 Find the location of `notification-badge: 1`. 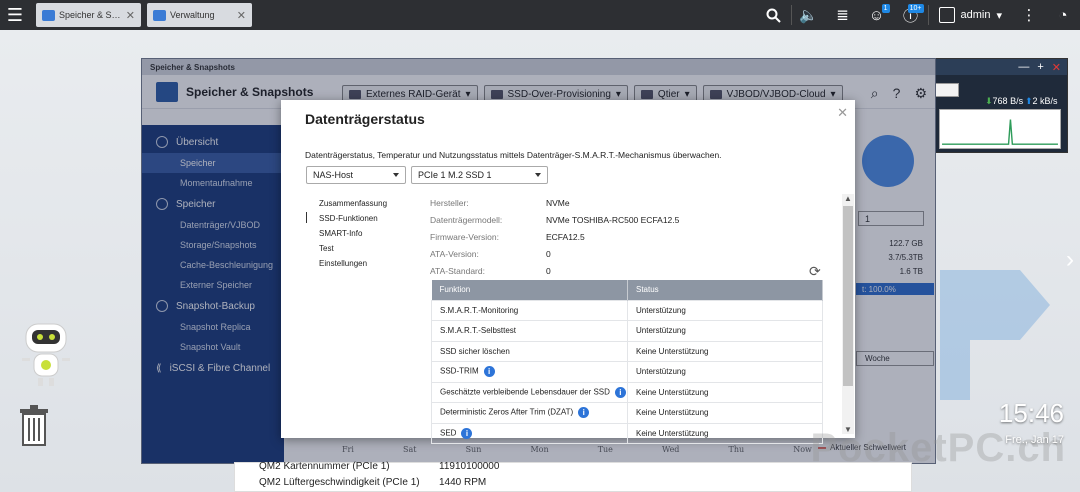

notification-badge: 1 is located at coordinates (885, 8).